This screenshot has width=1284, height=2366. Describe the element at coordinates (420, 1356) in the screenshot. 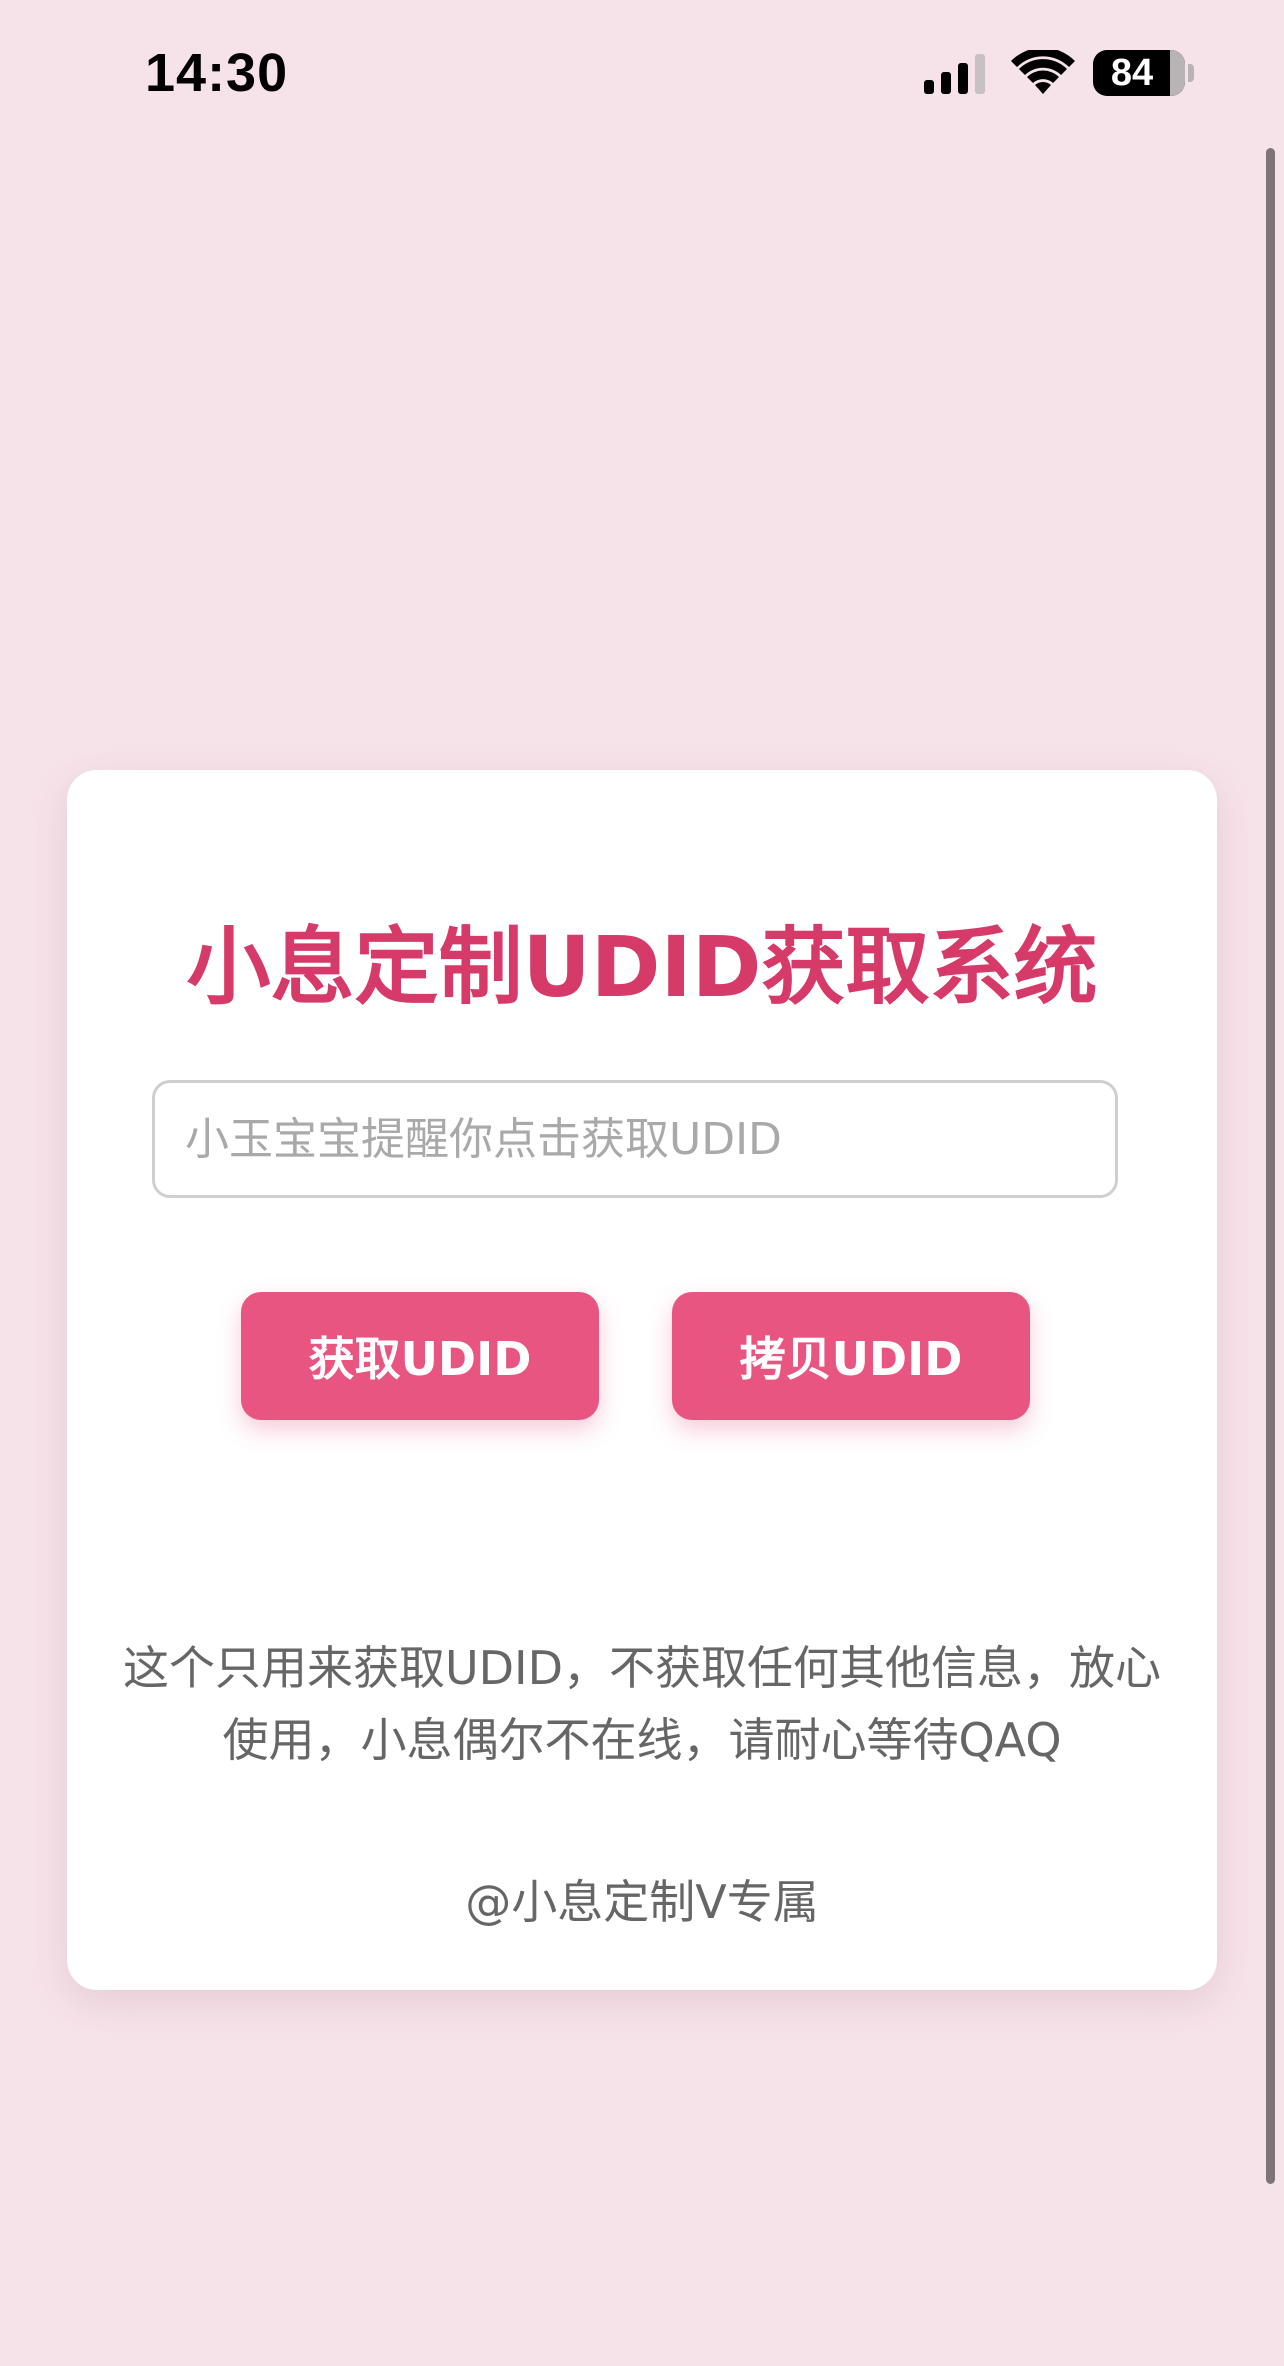

I see `get-udid-button: 获取UDID` at that location.